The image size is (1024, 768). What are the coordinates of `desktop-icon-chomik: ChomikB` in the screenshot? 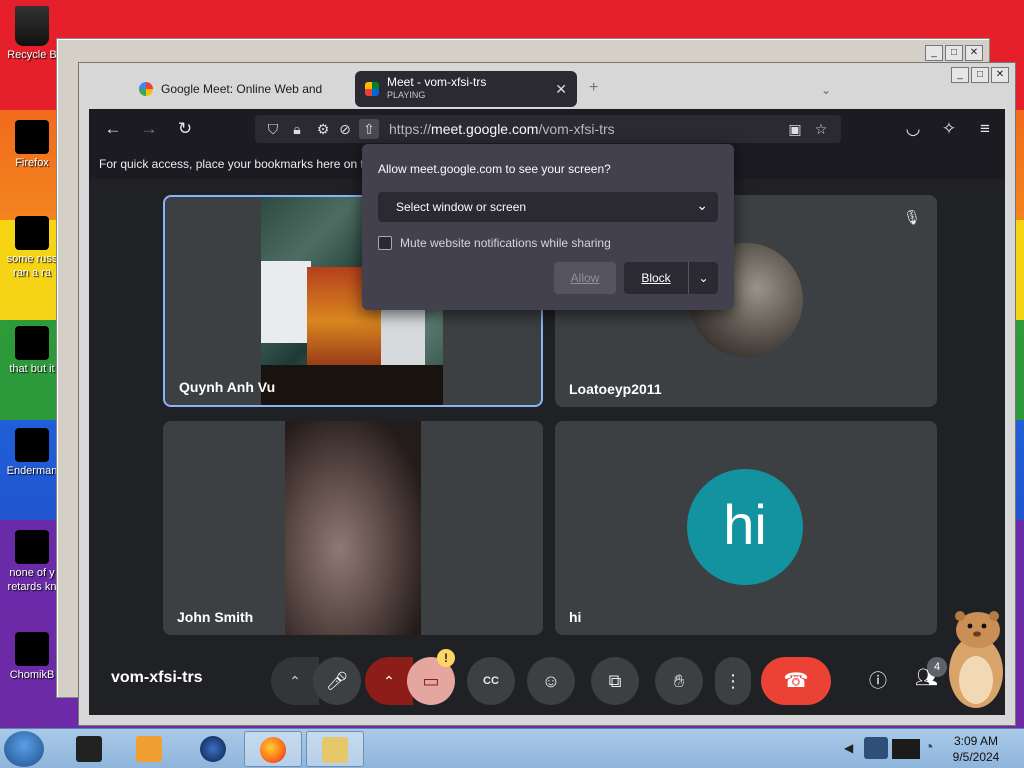 It's located at (32, 657).